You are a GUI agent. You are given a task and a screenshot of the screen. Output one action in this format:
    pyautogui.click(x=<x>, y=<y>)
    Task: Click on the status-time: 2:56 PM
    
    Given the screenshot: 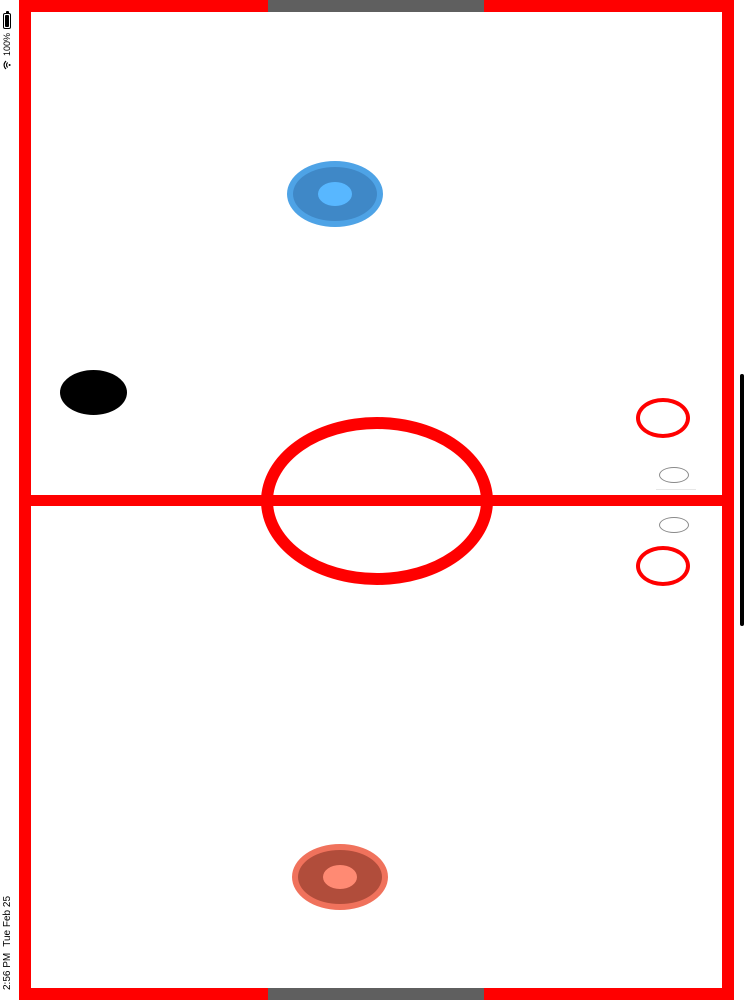 What is the action you would take?
    pyautogui.click(x=7, y=971)
    